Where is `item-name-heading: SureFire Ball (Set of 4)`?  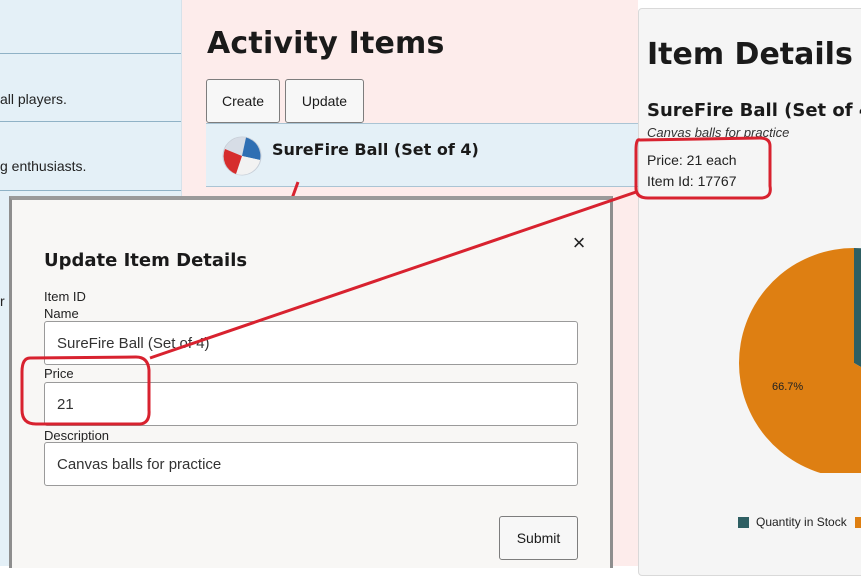
item-name-heading: SureFire Ball (Set of 4) is located at coordinates (754, 110).